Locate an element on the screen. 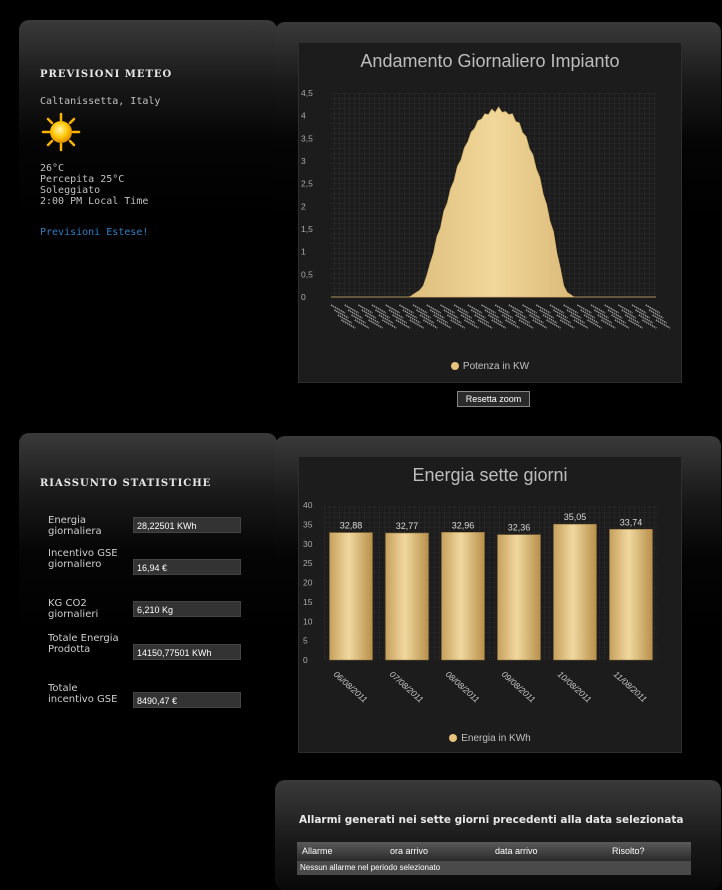 Image resolution: width=722 pixels, height=890 pixels. extended-forecast-link: Previsioni Estese! is located at coordinates (94, 232).